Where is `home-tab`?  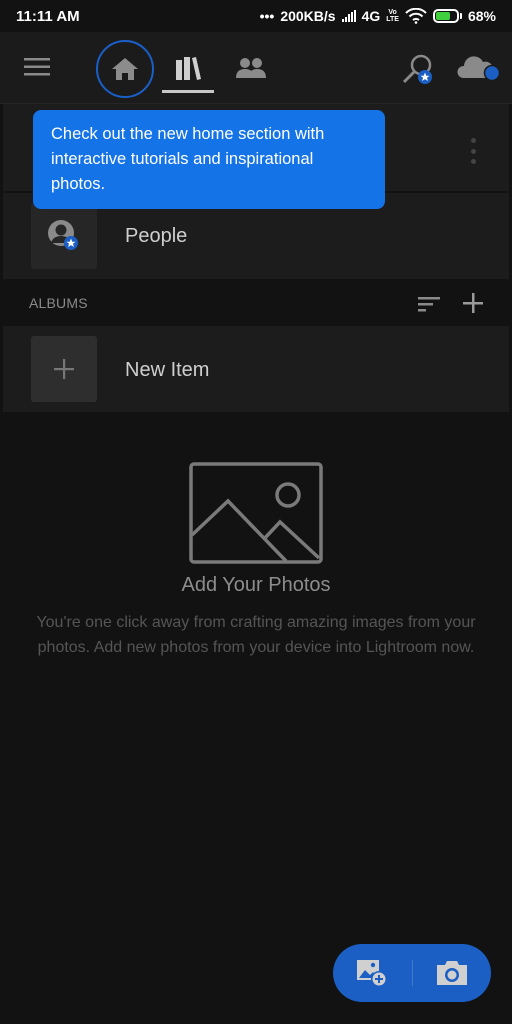 home-tab is located at coordinates (125, 69).